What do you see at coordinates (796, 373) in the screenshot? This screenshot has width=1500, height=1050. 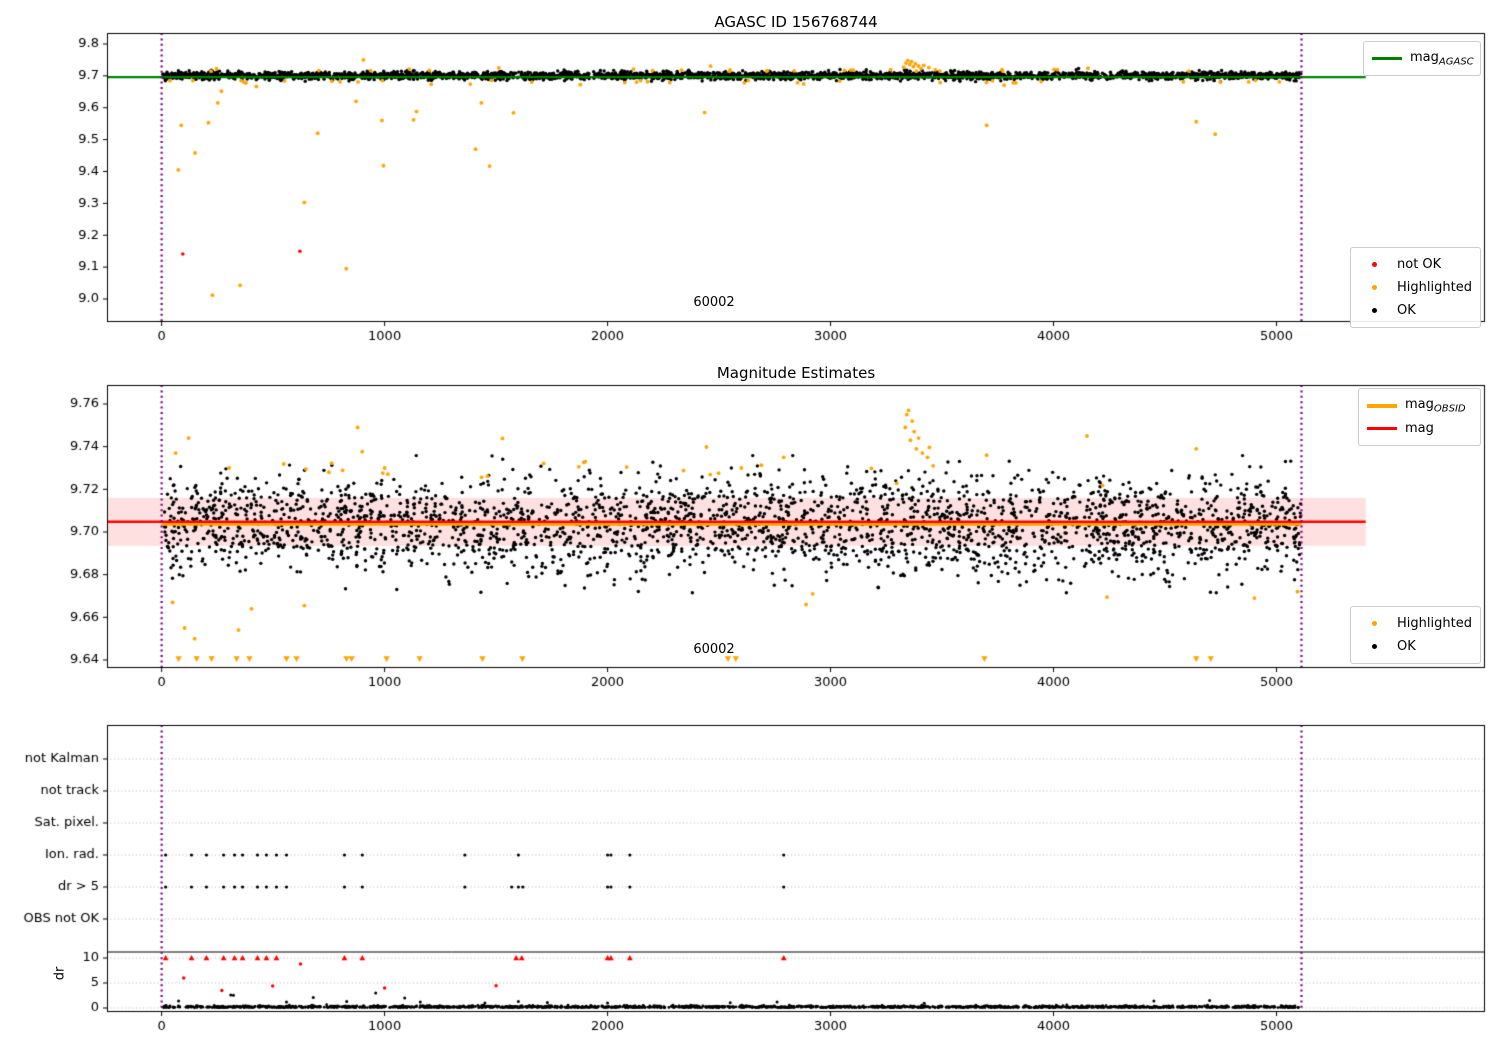 I see `middle-chart-title: Magnitude Estimates` at bounding box center [796, 373].